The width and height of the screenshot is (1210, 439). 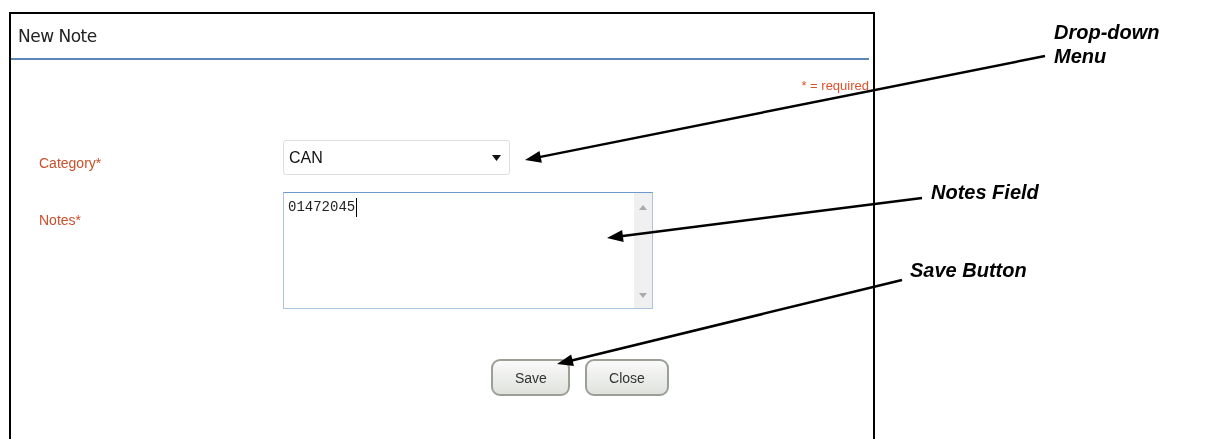 I want to click on category-dropdown: CAN, so click(x=396, y=157).